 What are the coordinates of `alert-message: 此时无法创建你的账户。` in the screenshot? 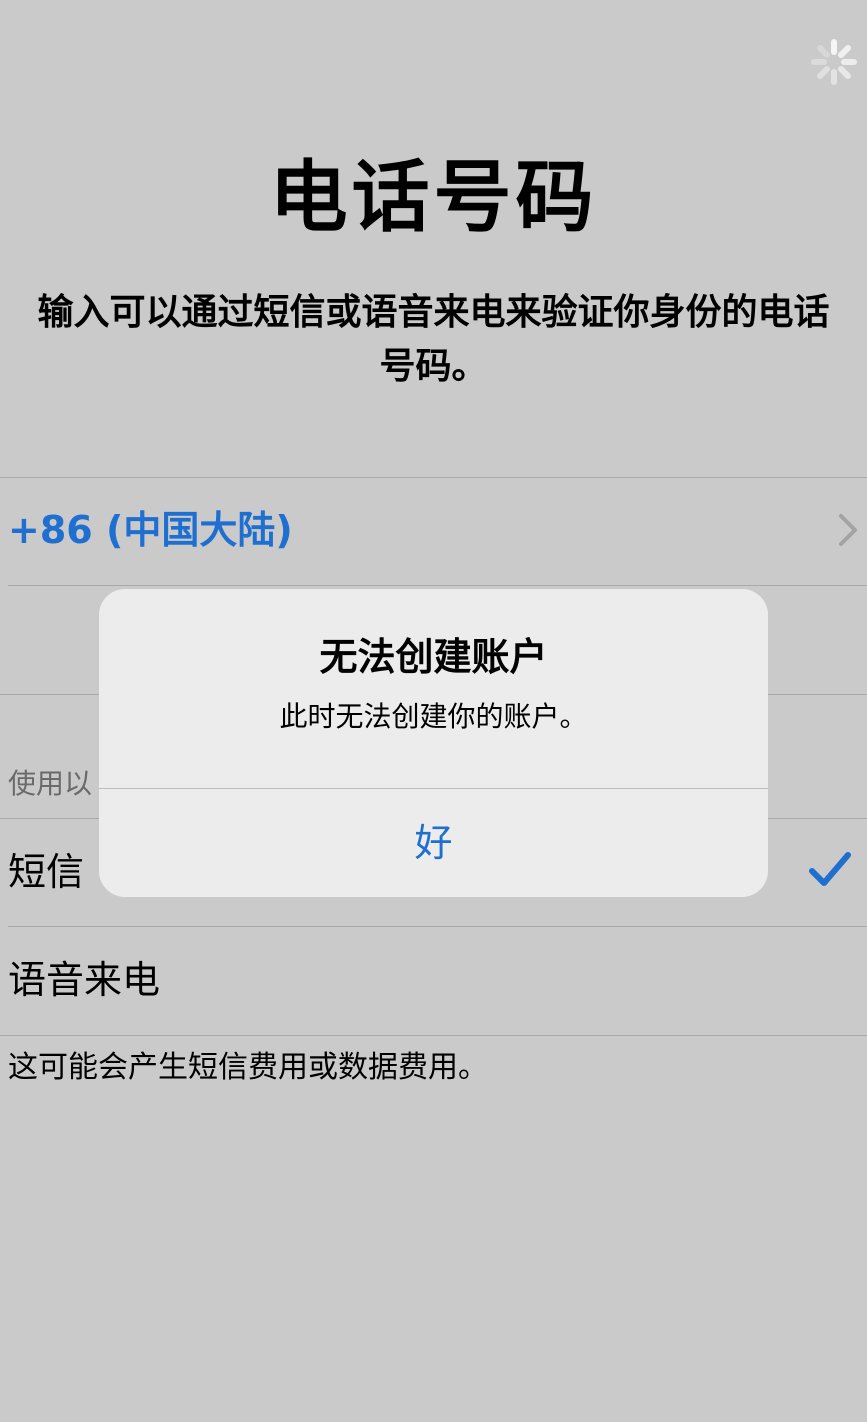 It's located at (433, 716).